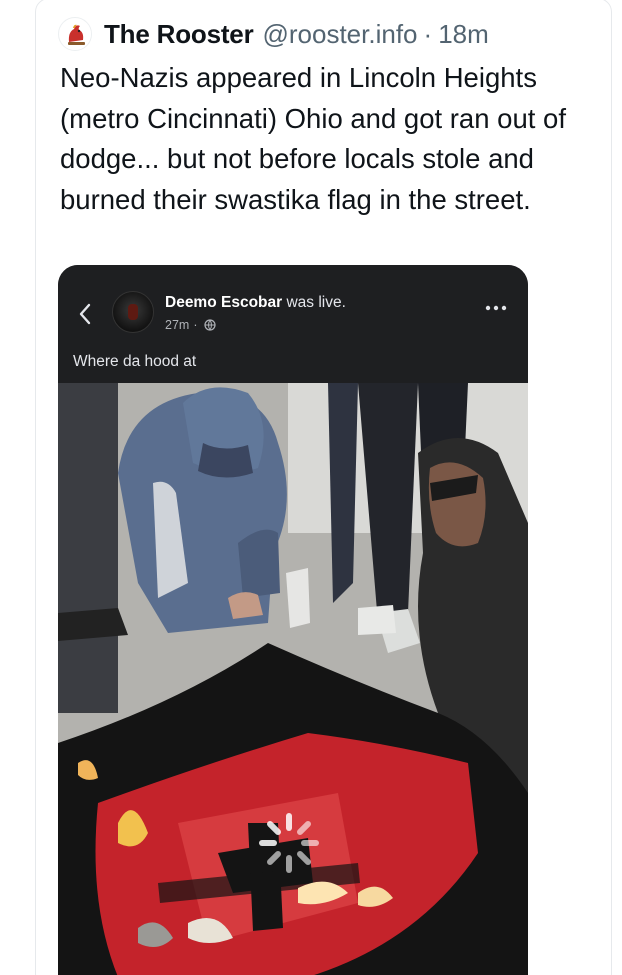  Describe the element at coordinates (135, 361) in the screenshot. I see `facebook-post-caption: Where da hood at` at that location.